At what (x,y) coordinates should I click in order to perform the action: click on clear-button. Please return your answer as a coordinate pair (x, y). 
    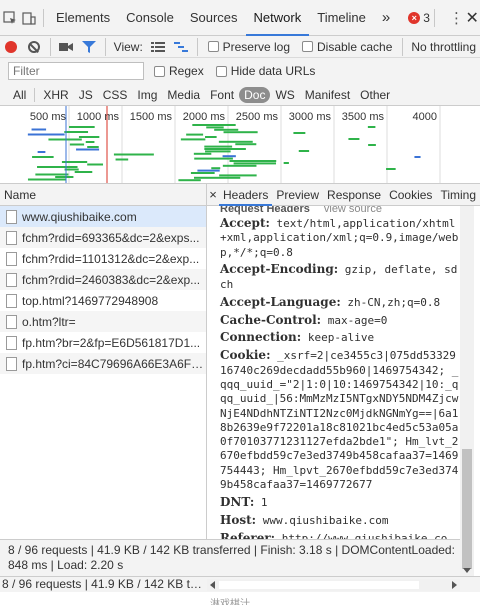
    Looking at the image, I should click on (34, 47).